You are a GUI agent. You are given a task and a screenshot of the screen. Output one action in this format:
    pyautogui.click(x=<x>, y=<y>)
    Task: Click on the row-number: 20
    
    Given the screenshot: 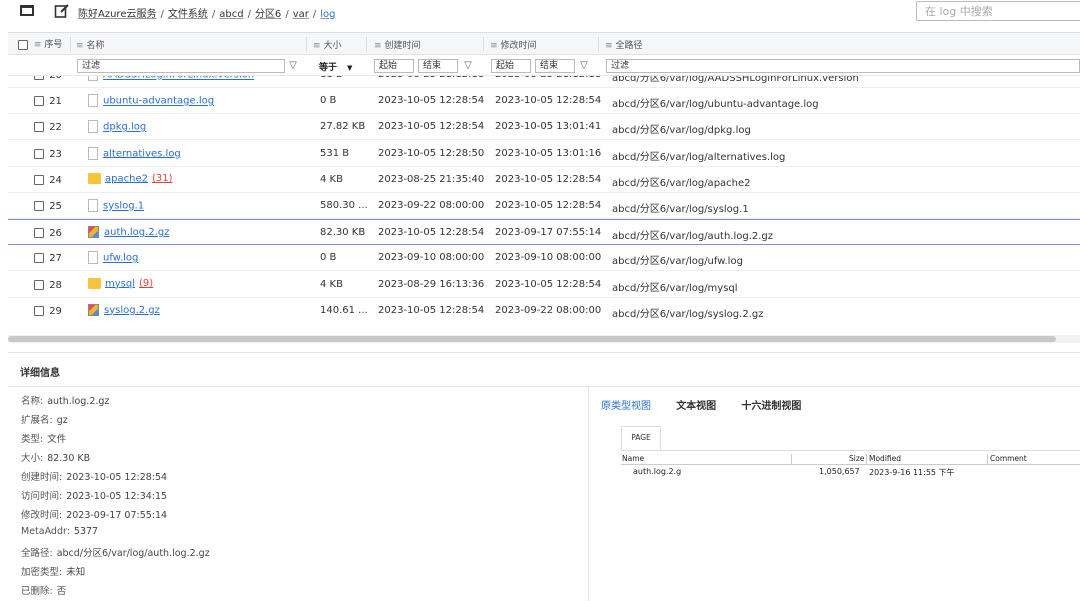 What is the action you would take?
    pyautogui.click(x=55, y=78)
    